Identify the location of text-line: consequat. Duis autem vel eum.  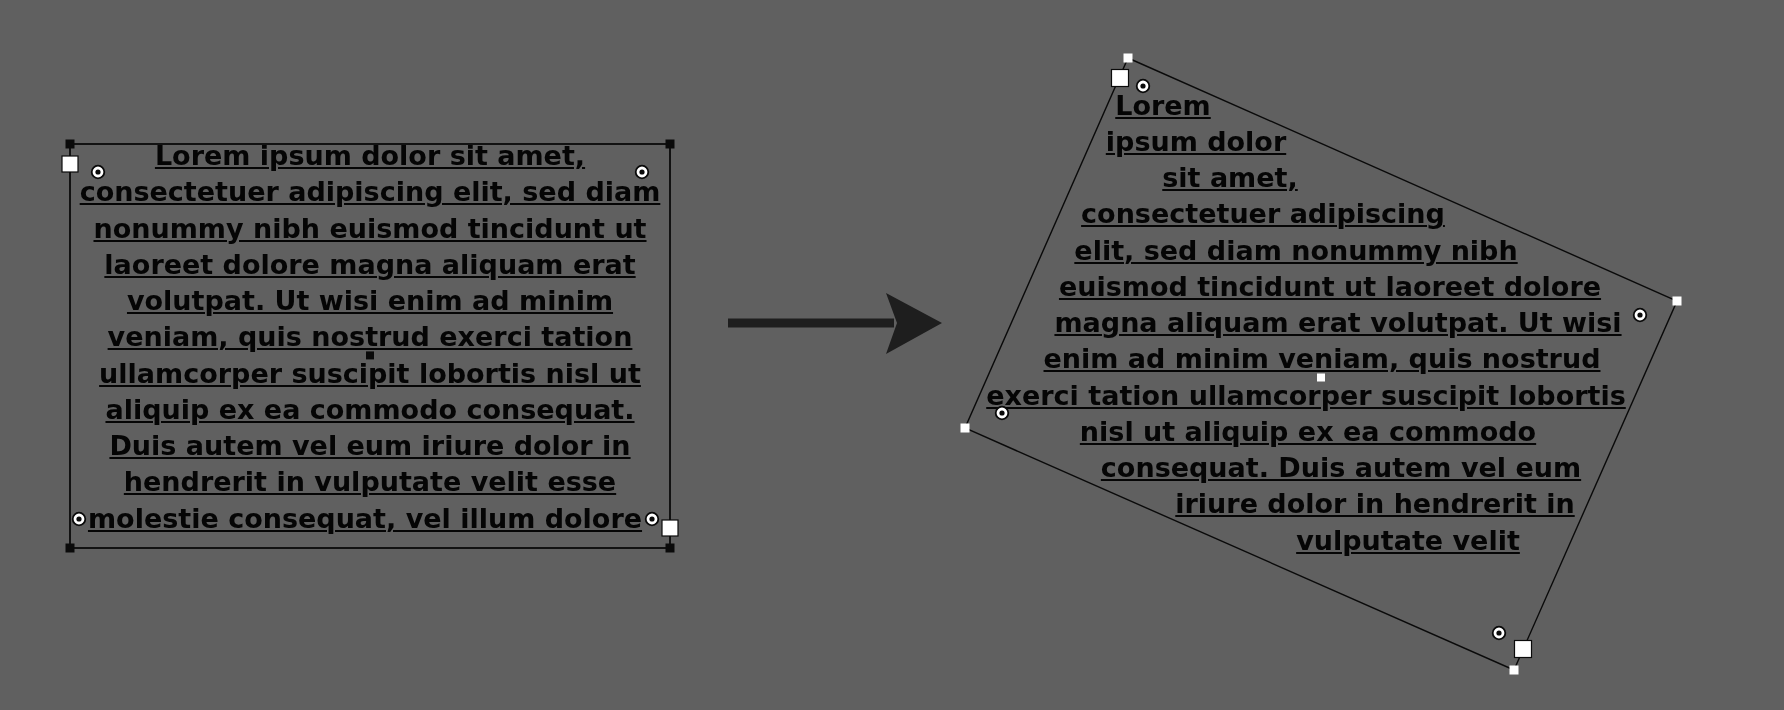
(1341, 468).